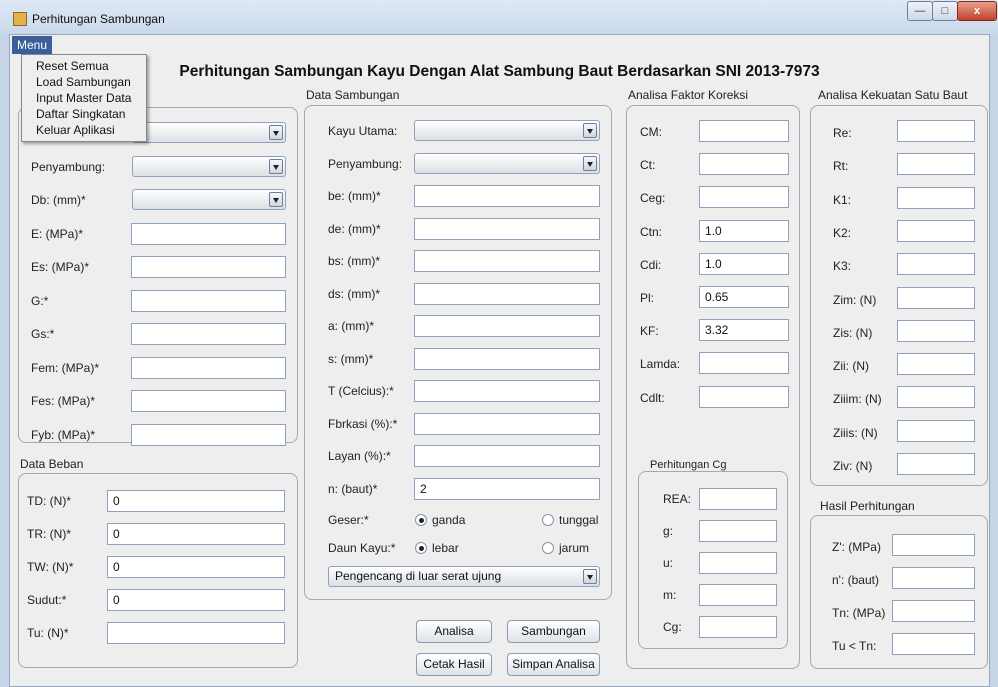 The height and width of the screenshot is (687, 998). What do you see at coordinates (196, 633) in the screenshot?
I see `input-tu-n` at bounding box center [196, 633].